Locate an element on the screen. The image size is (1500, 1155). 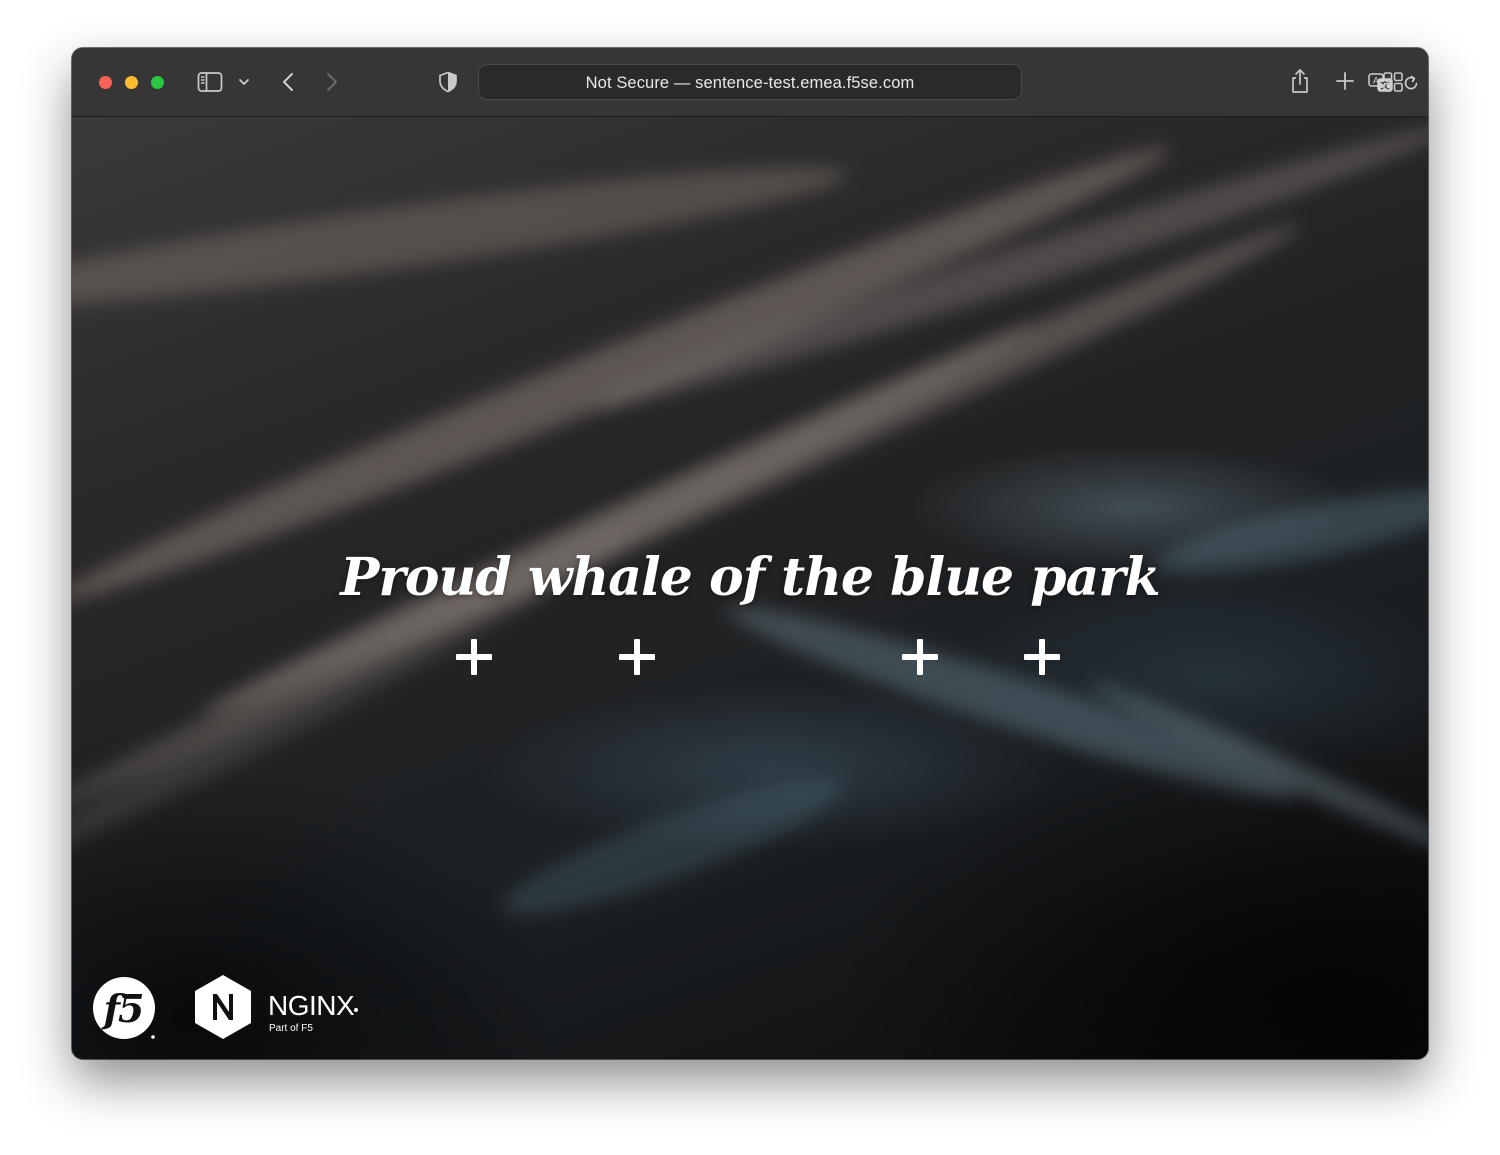
address-text: Not Secure — sentence-test.emea.f5se.com is located at coordinates (750, 83).